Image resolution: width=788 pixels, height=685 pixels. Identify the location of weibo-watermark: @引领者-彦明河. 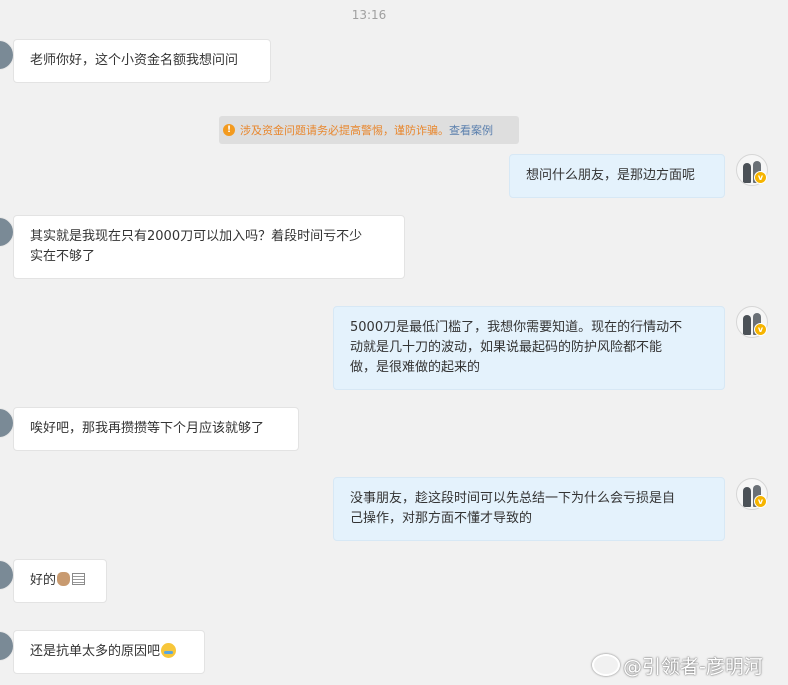
(677, 665).